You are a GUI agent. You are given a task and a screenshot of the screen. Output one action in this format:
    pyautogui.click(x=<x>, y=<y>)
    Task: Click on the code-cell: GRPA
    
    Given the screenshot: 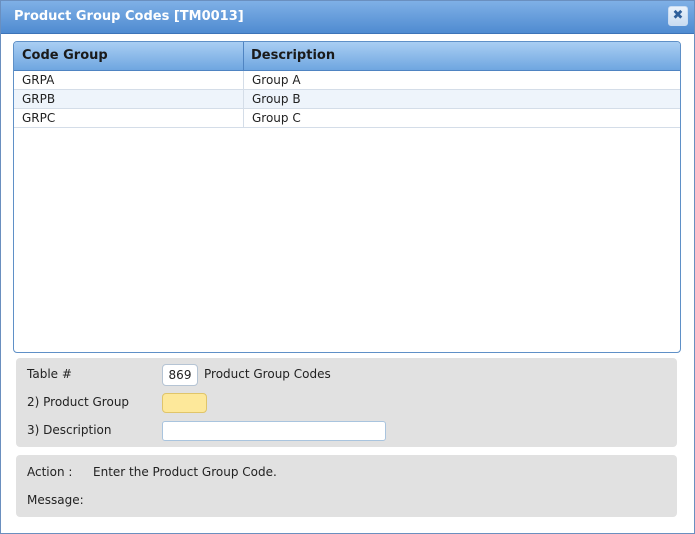 What is the action you would take?
    pyautogui.click(x=38, y=80)
    